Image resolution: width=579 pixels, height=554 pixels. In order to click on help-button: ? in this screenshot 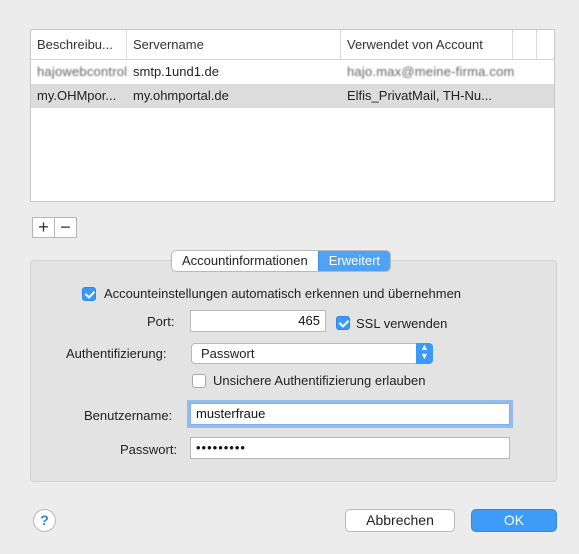, I will do `click(44, 520)`.